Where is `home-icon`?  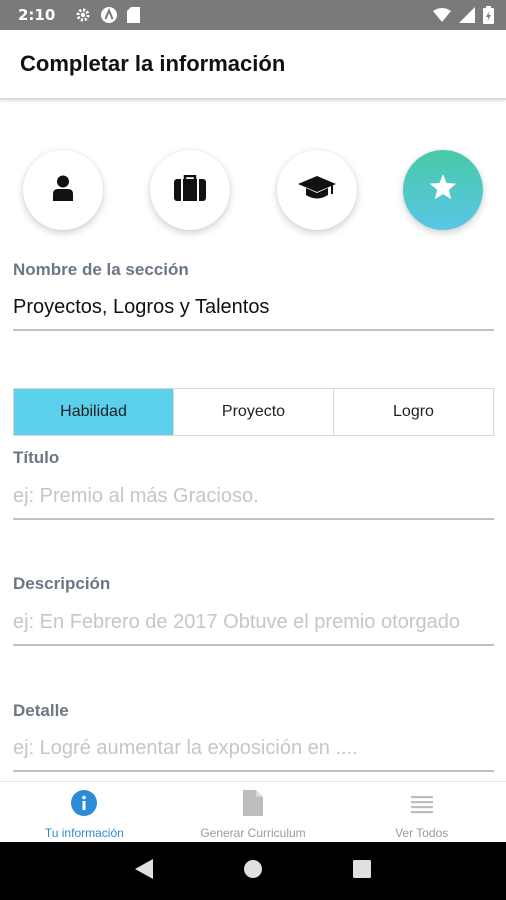
home-icon is located at coordinates (253, 871).